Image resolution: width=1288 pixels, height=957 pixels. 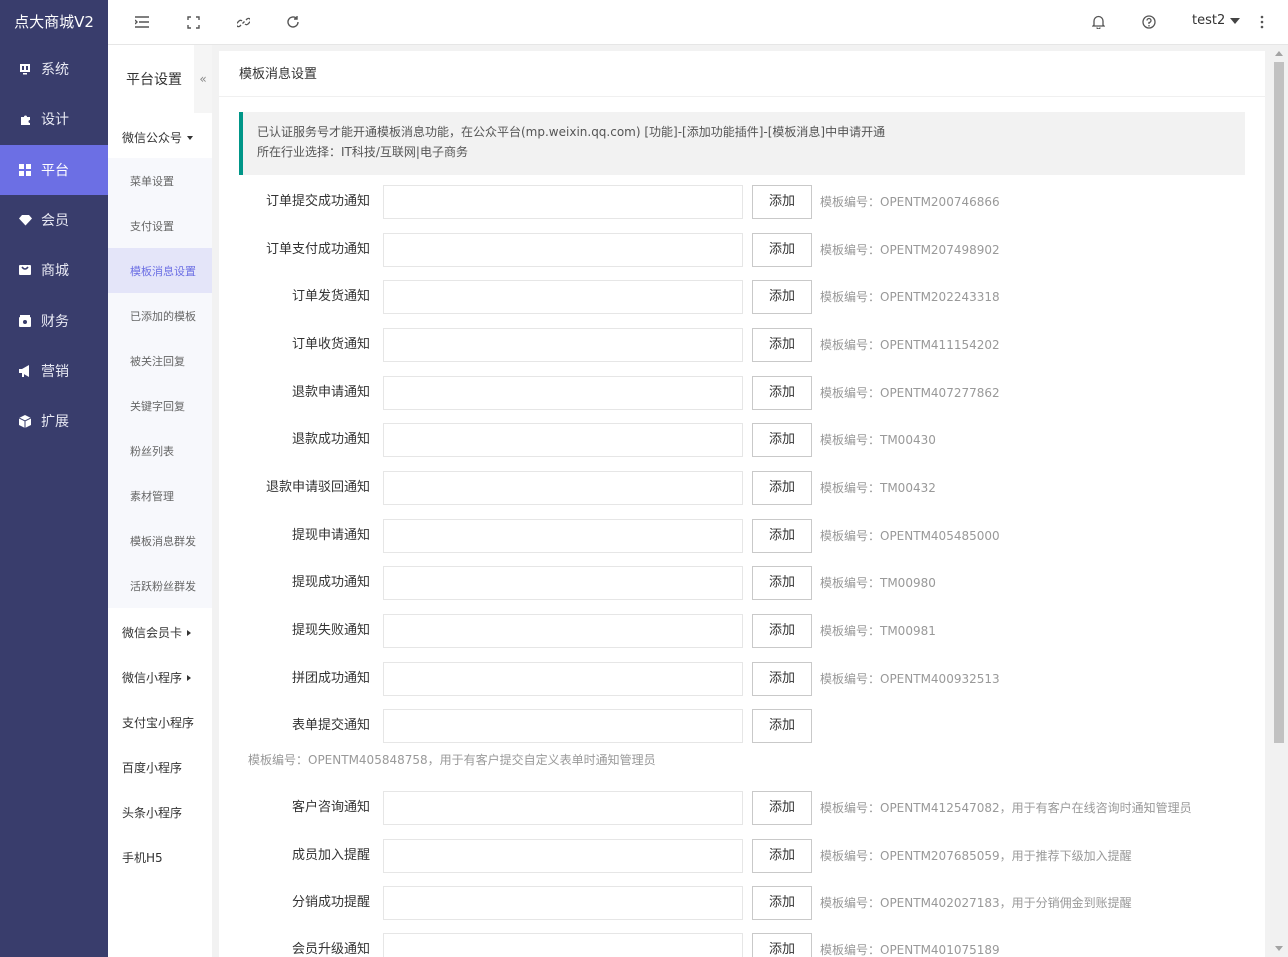 I want to click on form-row: 提现成功通知 添加 模板编号：TM00980, so click(x=742, y=583).